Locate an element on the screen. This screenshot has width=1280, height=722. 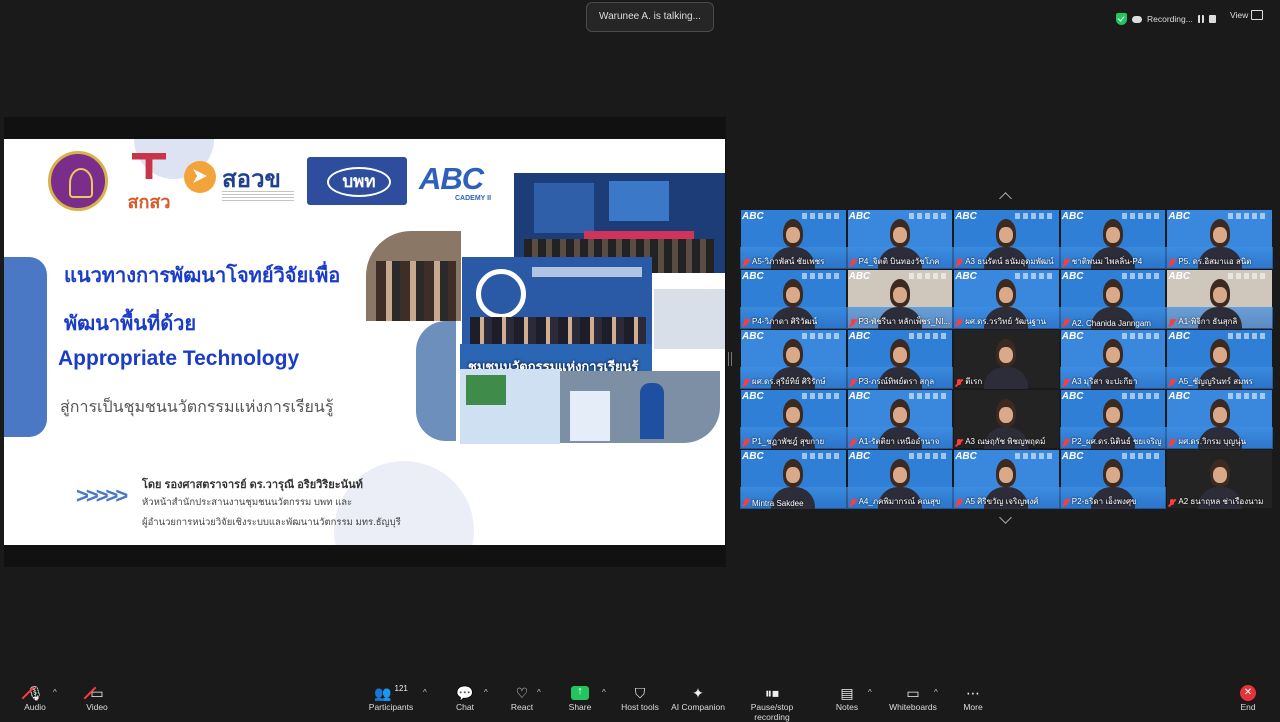
participant-name: ผศ.ดร.สุรีย์ทิย์ ศิริรักษ์ is located at coordinates (789, 381).